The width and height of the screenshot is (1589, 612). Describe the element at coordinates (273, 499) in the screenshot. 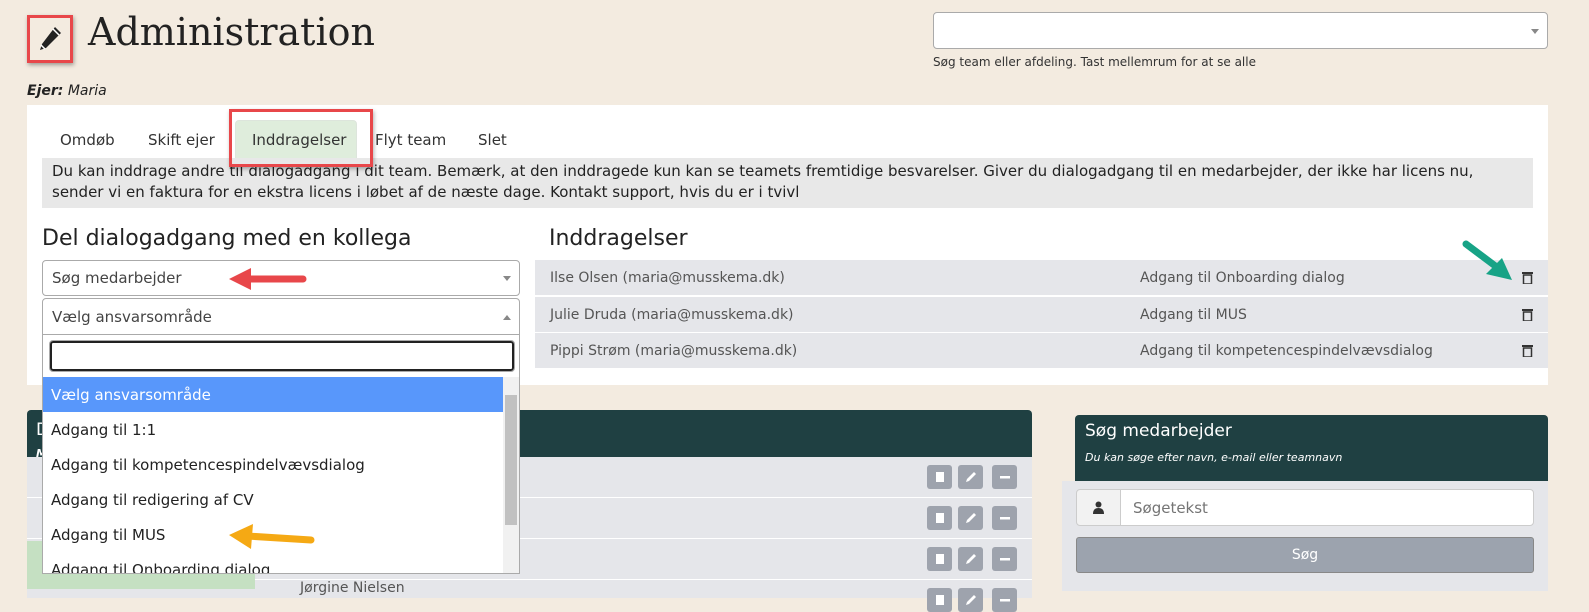

I see `dropdown-option: Adgang til redigering af CV` at that location.